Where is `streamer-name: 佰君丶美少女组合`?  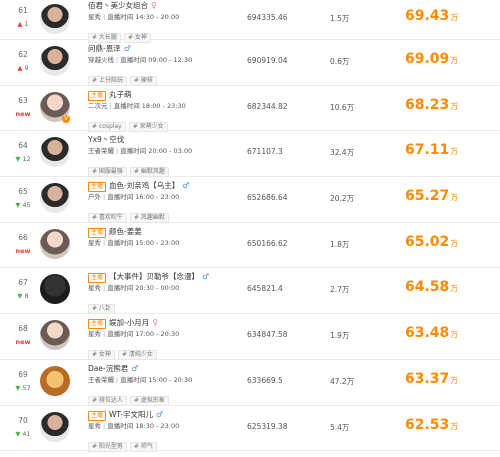
streamer-name: 佰君丶美少女组合 is located at coordinates (118, 5).